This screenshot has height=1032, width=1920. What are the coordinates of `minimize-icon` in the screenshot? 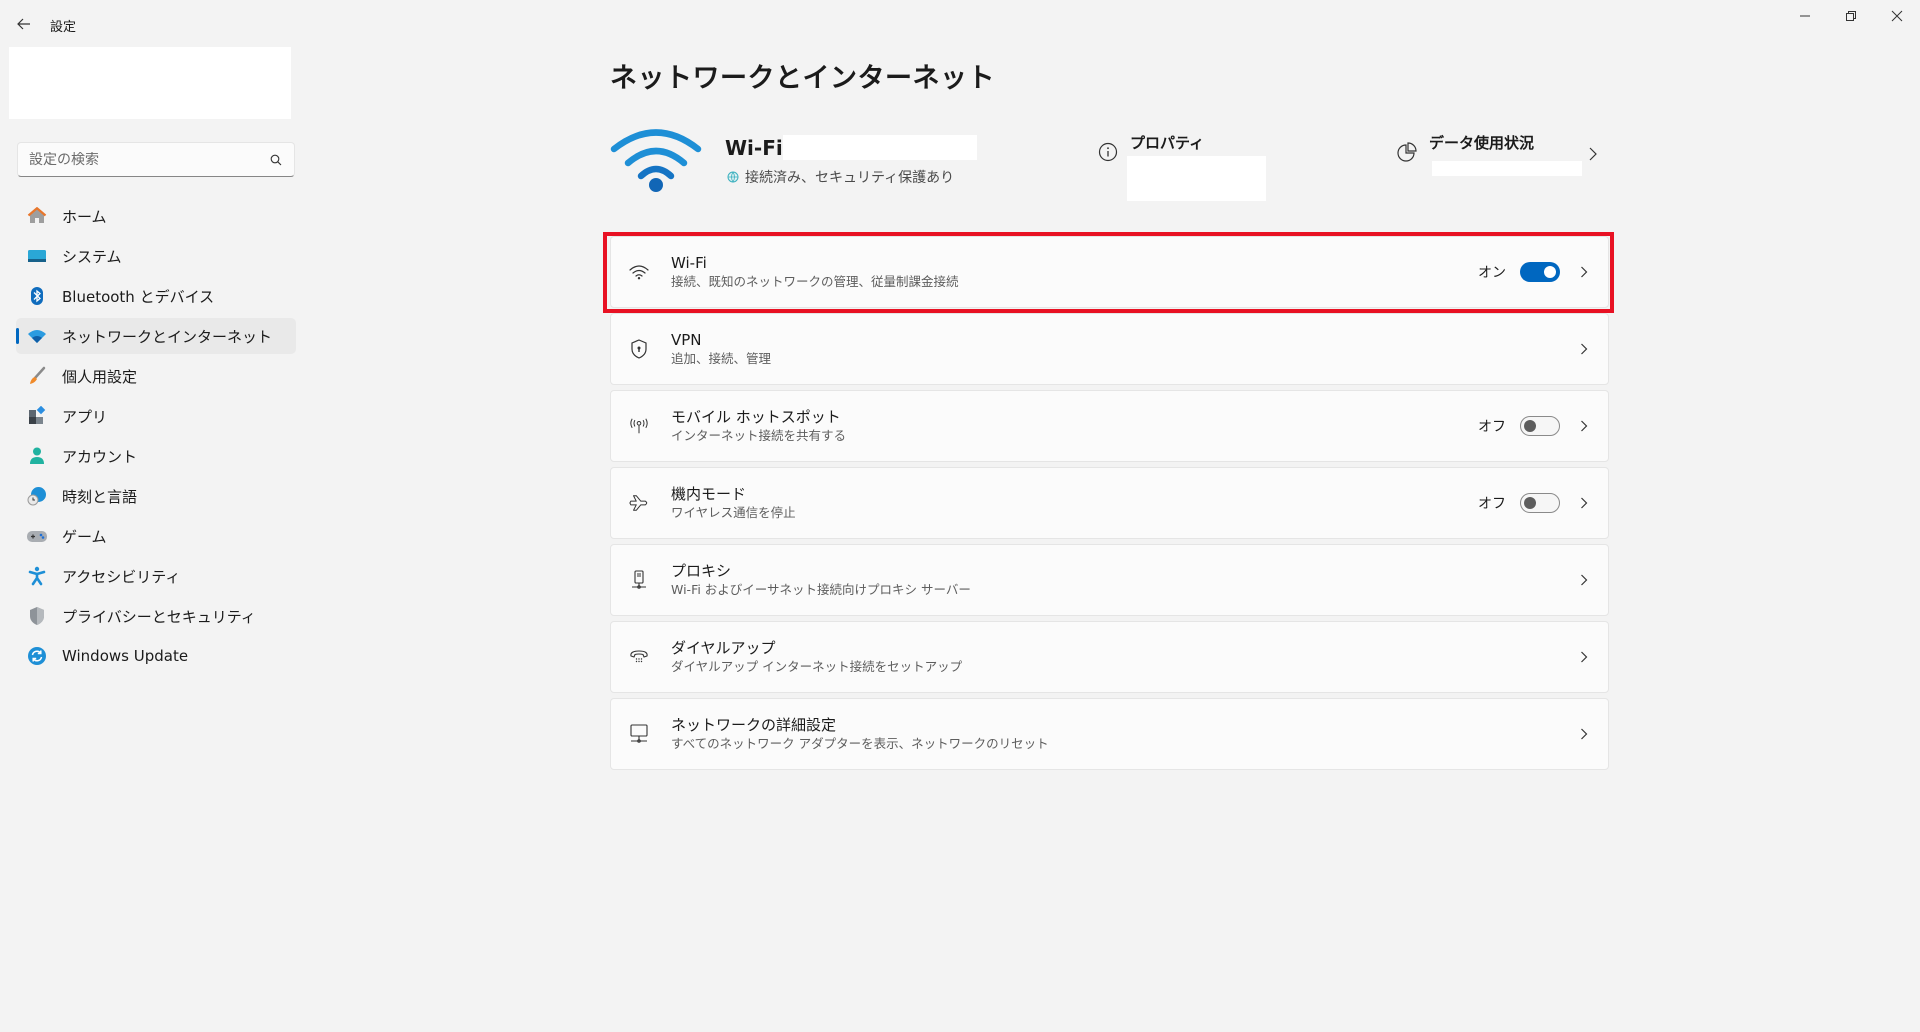 It's located at (1805, 16).